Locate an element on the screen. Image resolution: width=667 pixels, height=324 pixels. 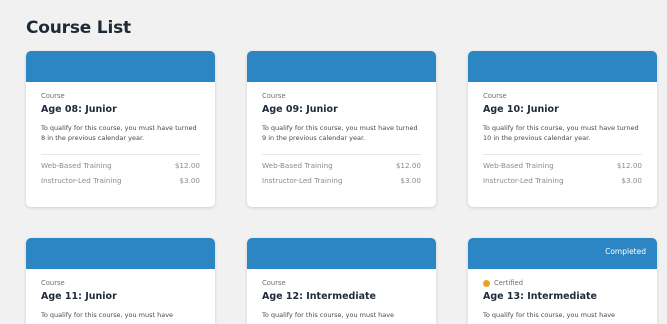
card-type-row: Certified is located at coordinates (562, 283).